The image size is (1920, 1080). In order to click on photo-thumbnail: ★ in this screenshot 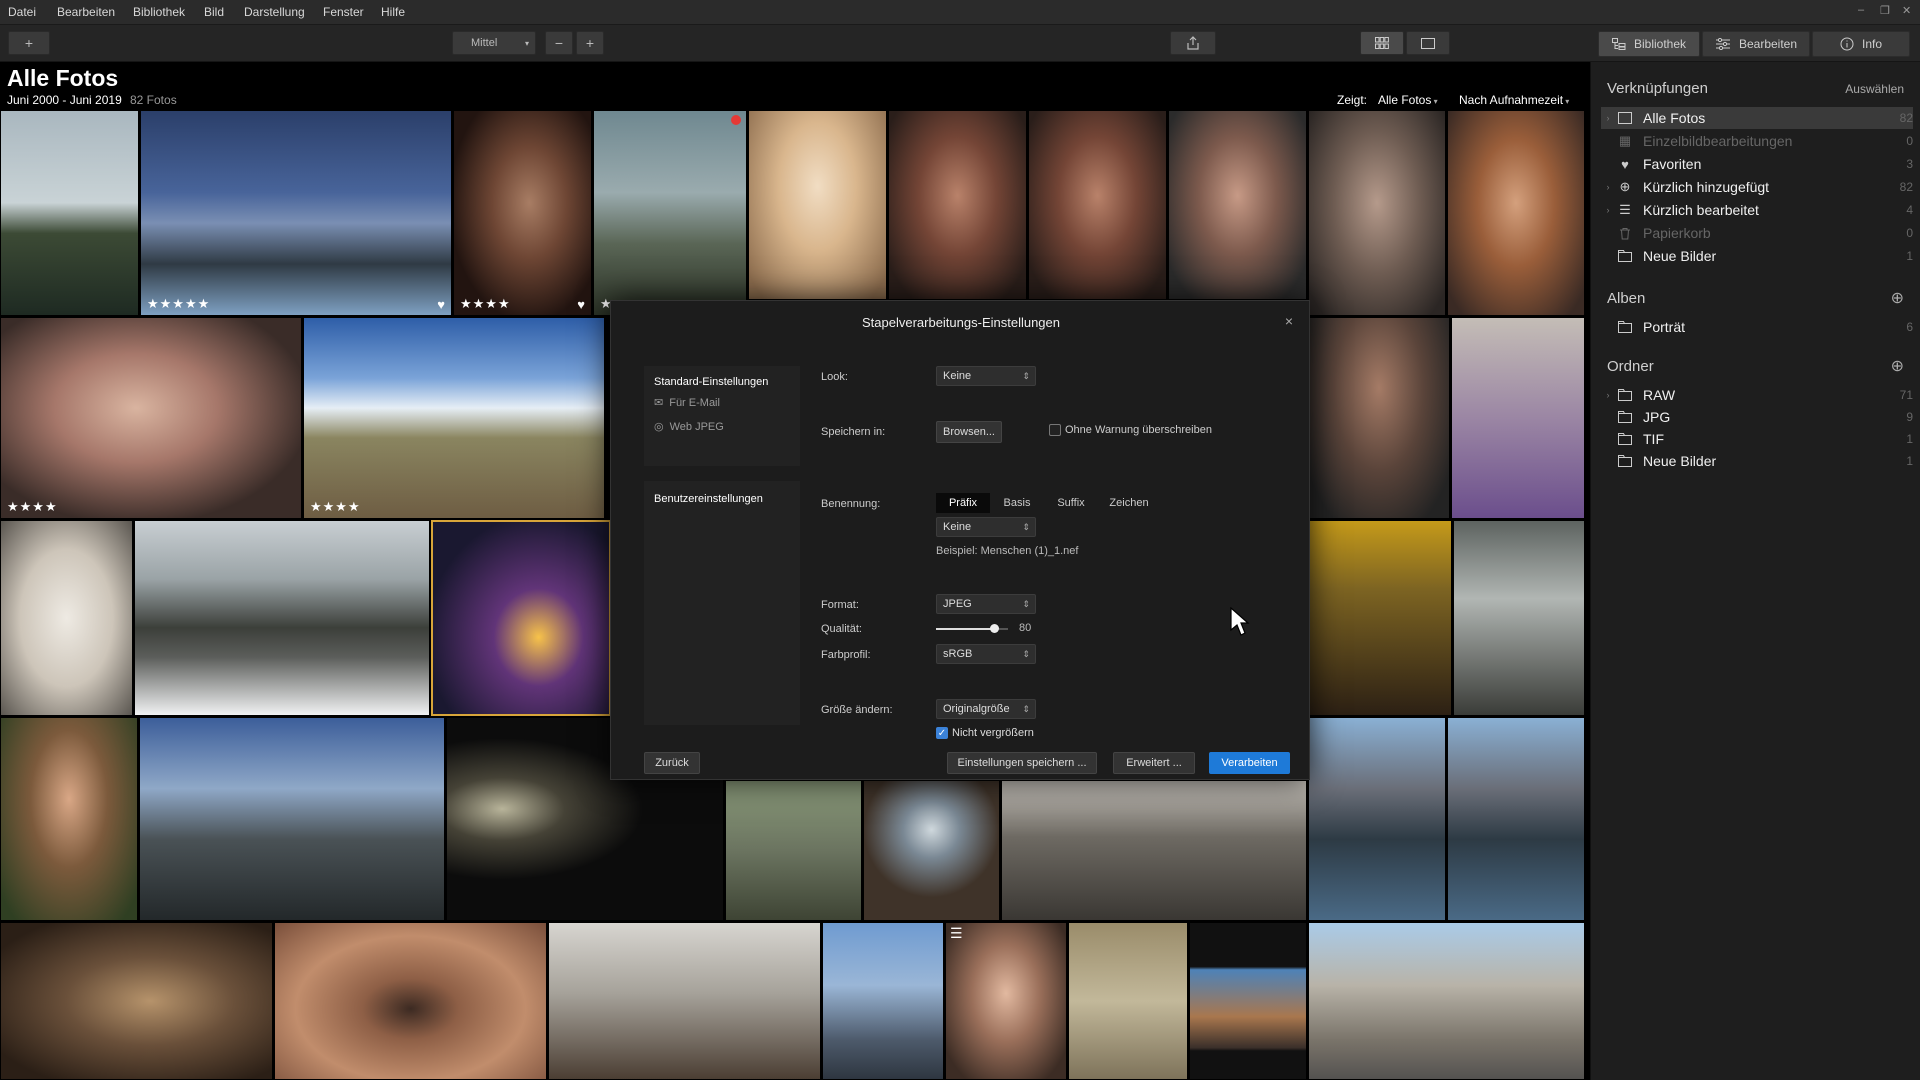, I will do `click(670, 213)`.